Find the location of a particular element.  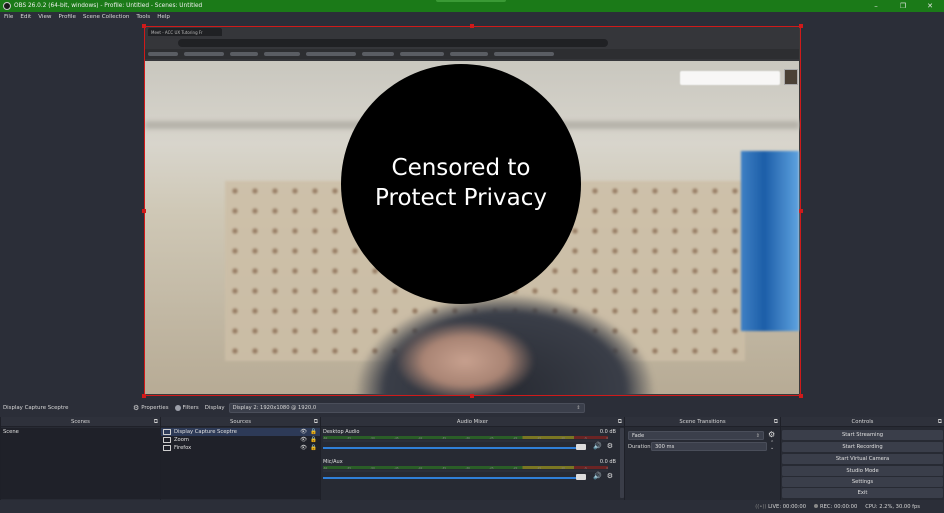

resize-handle-e is located at coordinates (801, 211).